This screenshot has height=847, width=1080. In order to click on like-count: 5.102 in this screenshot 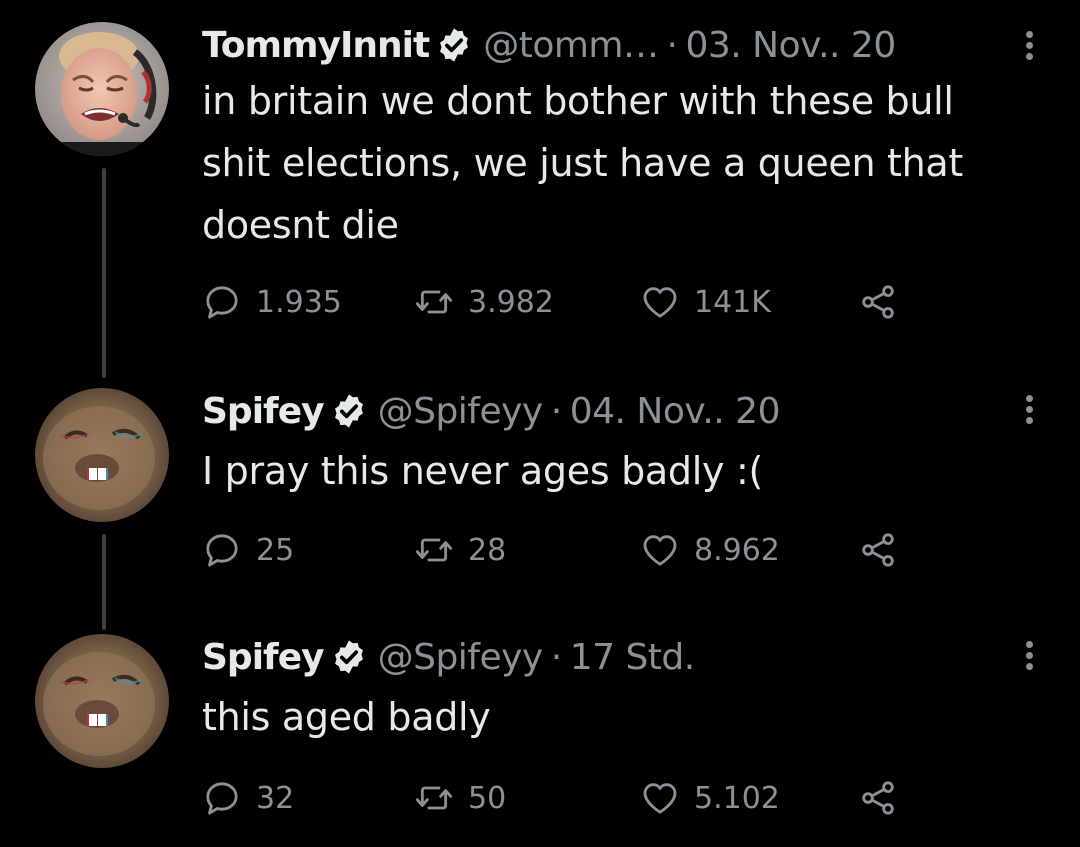, I will do `click(737, 798)`.